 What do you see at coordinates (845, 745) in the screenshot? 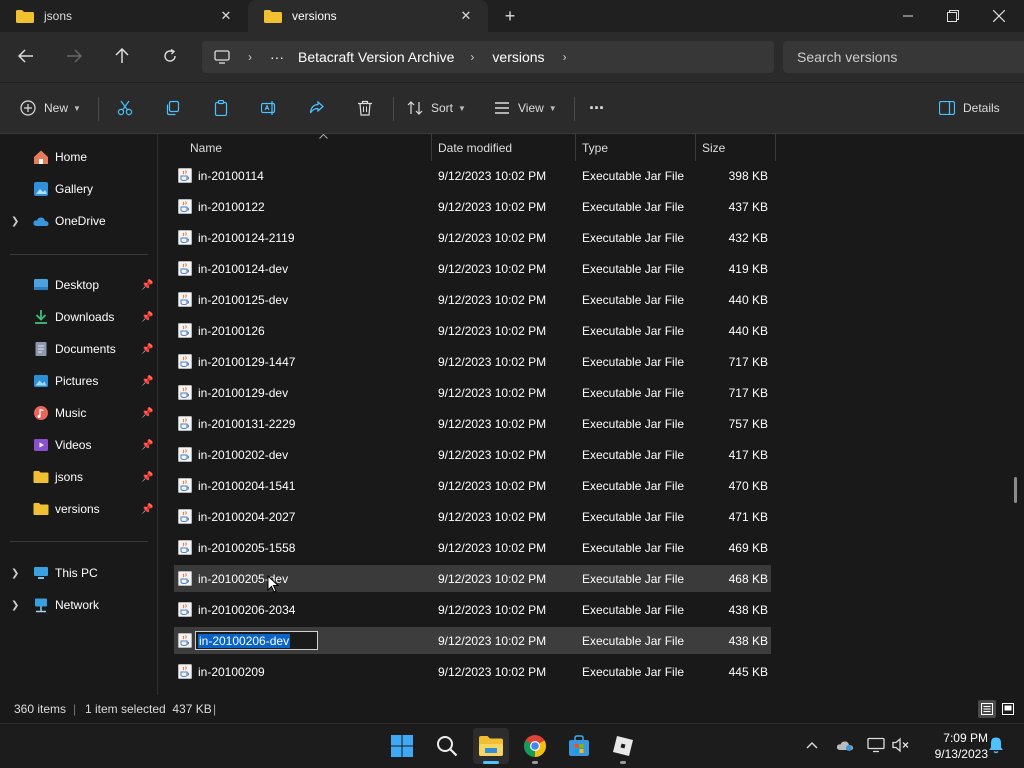
I see `onedrive-tray` at bounding box center [845, 745].